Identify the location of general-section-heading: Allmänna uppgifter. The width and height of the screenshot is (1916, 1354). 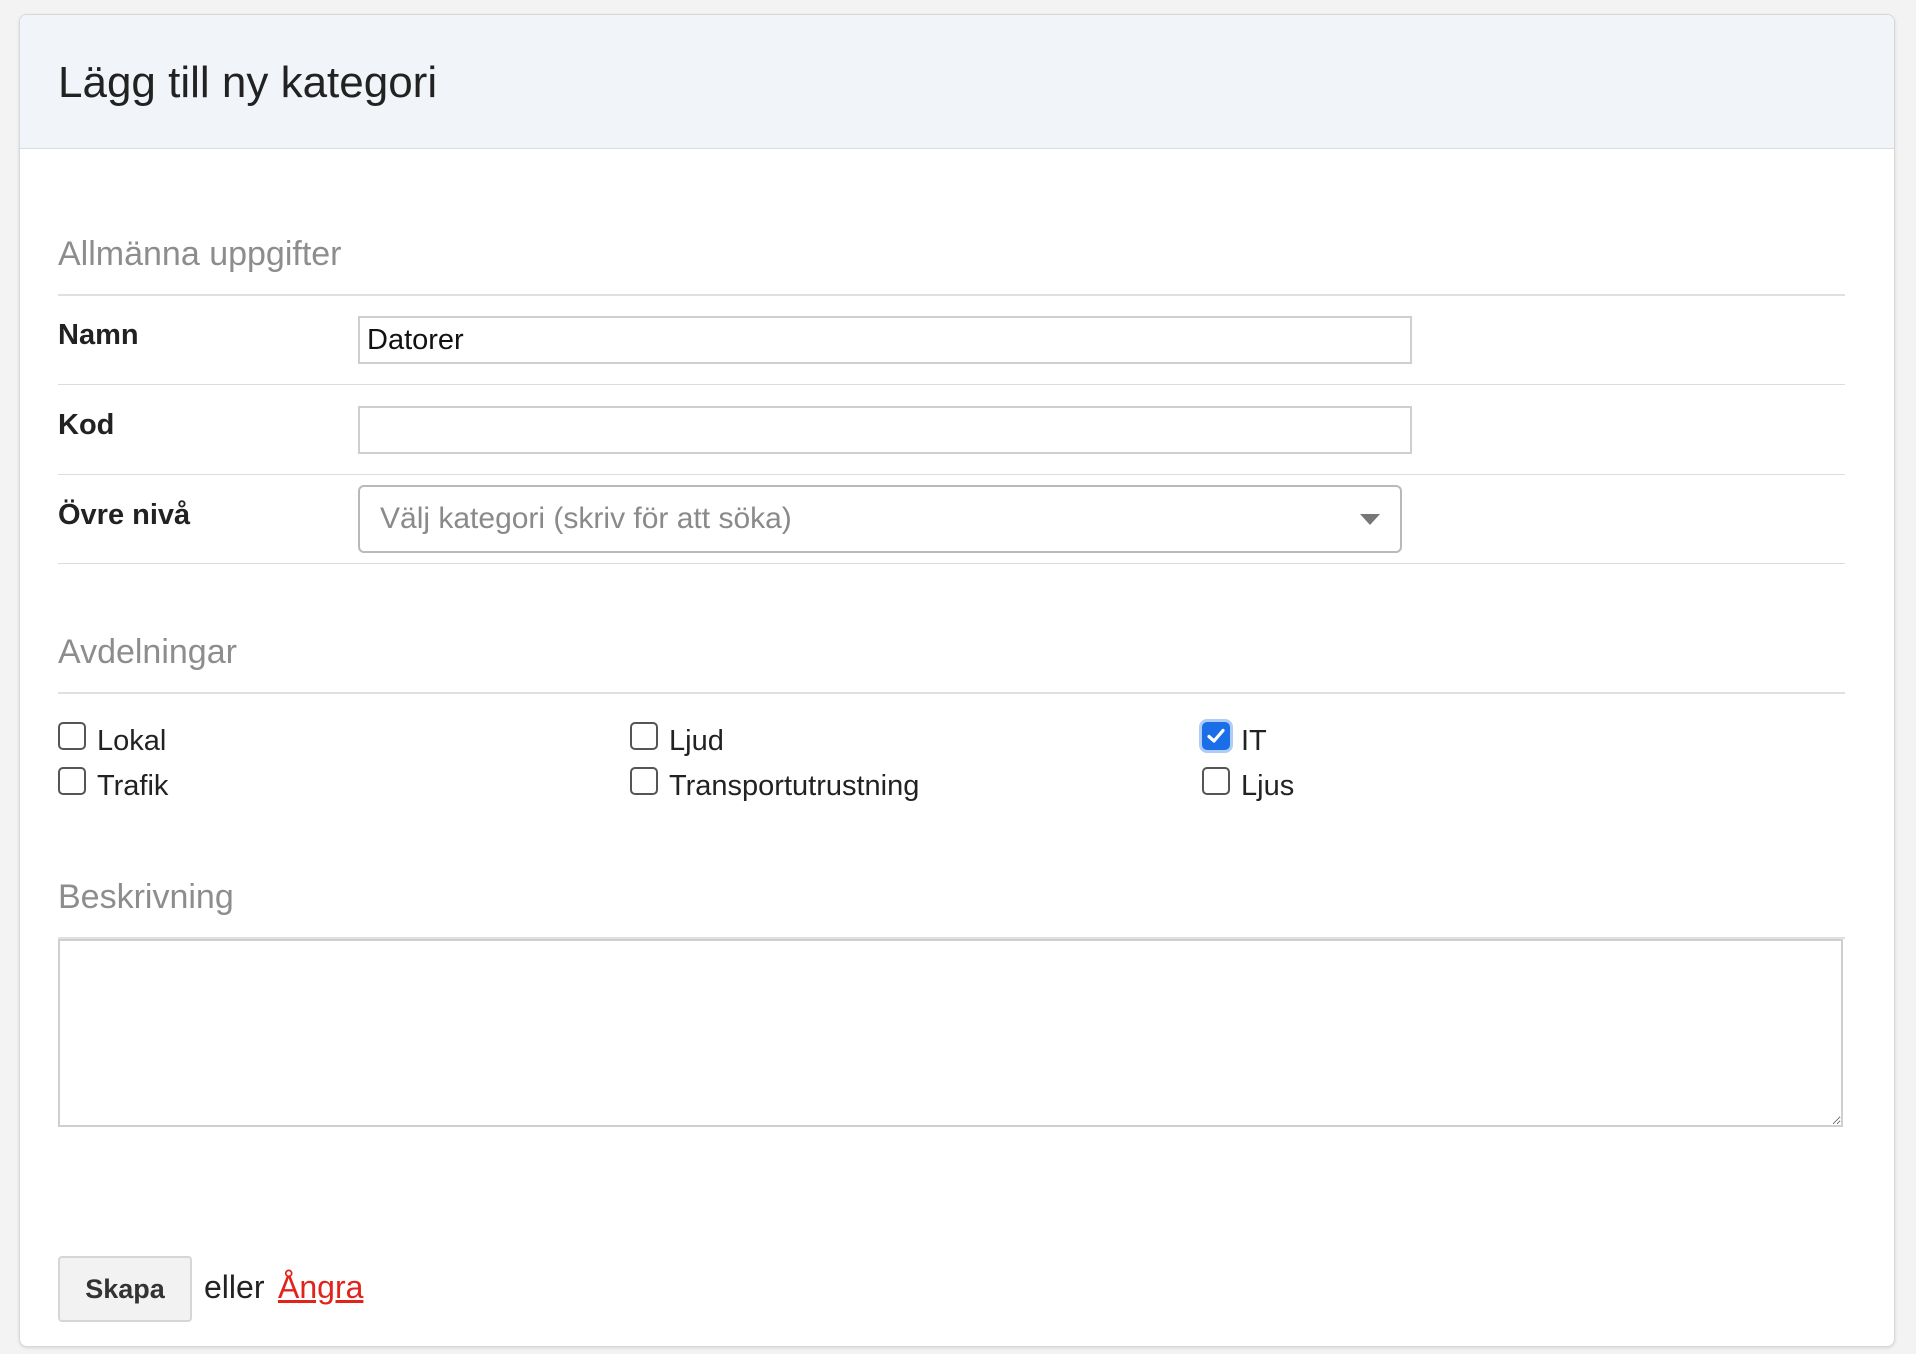
(200, 254).